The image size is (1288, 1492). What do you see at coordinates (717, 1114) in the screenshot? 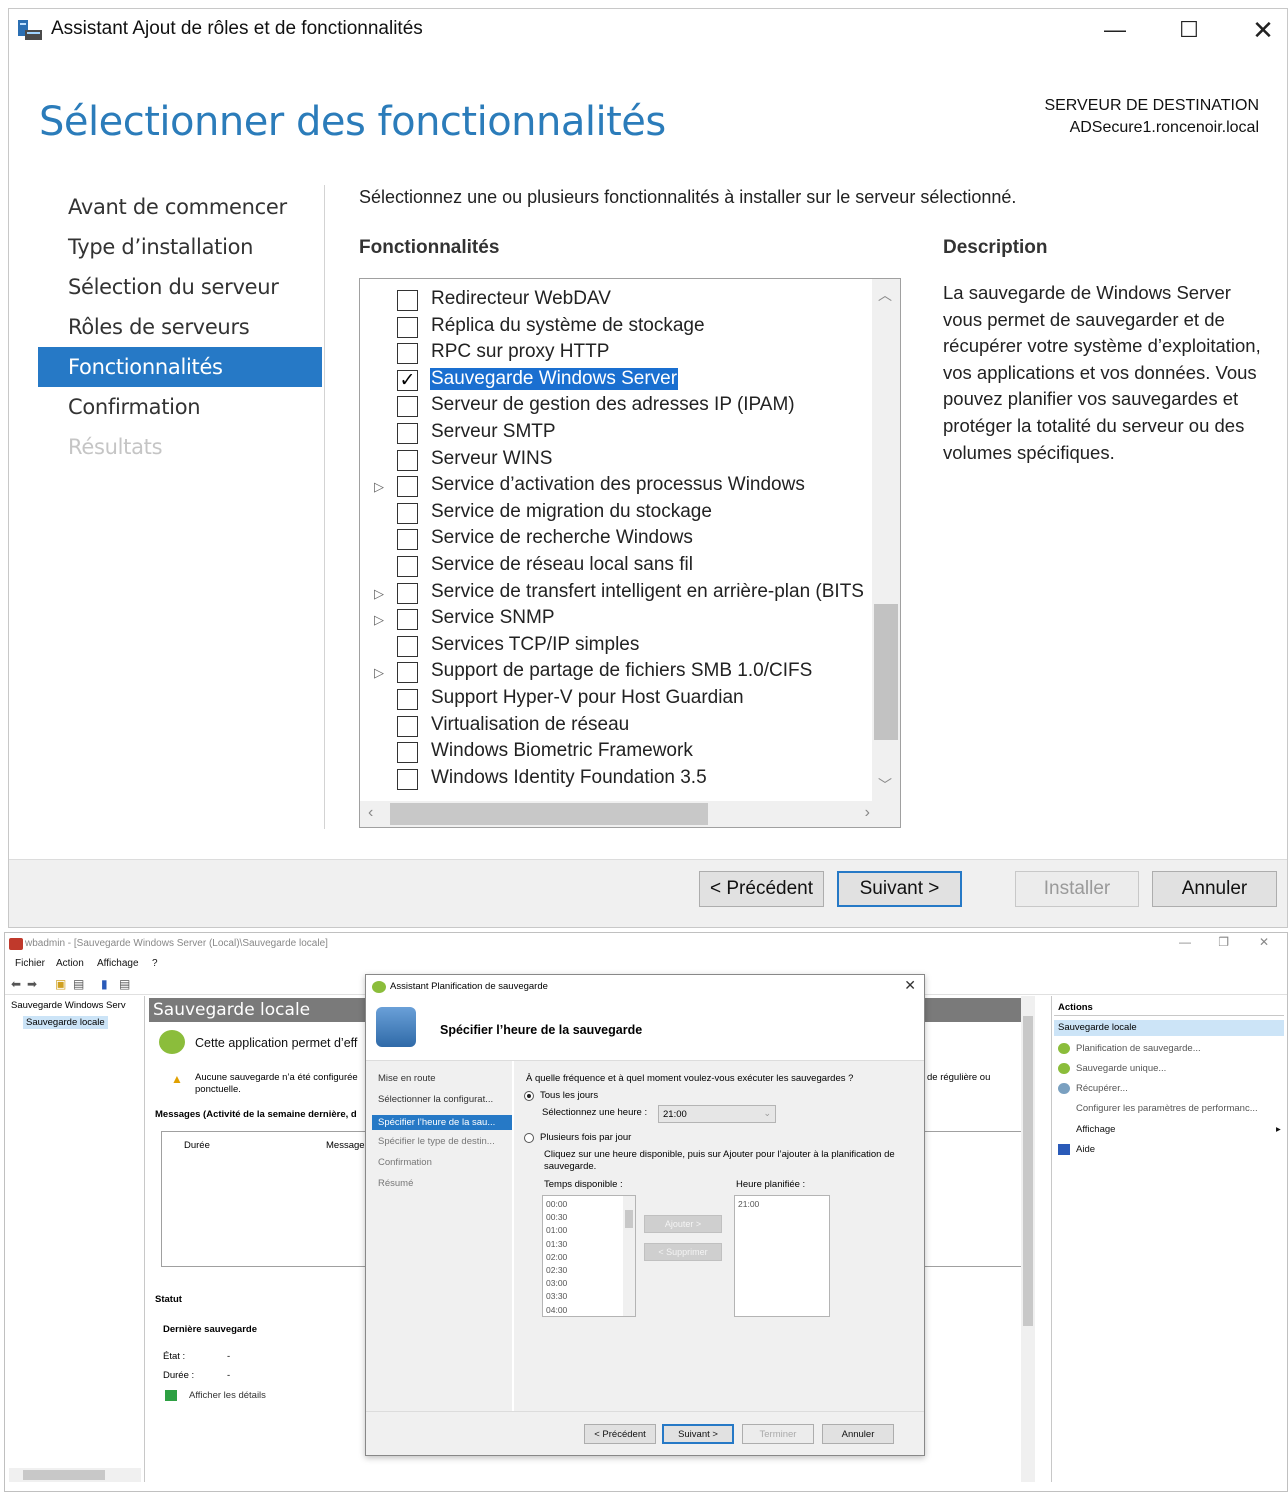
I see `time-select: 21:00 ⌄` at bounding box center [717, 1114].